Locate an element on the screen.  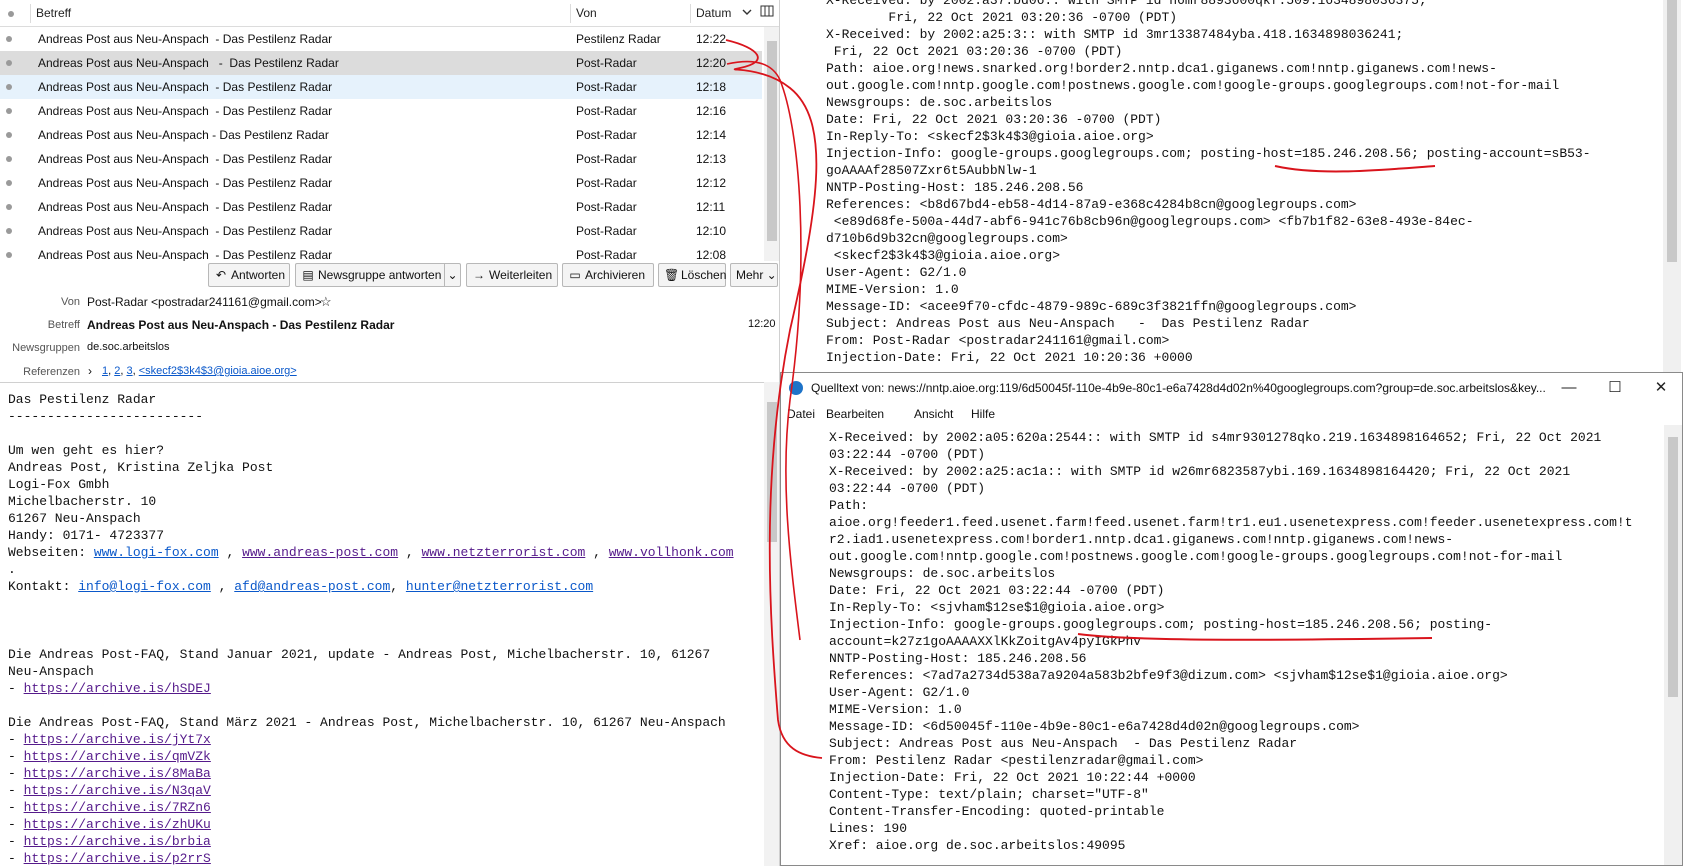
menu-file: Datei is located at coordinates (801, 414).